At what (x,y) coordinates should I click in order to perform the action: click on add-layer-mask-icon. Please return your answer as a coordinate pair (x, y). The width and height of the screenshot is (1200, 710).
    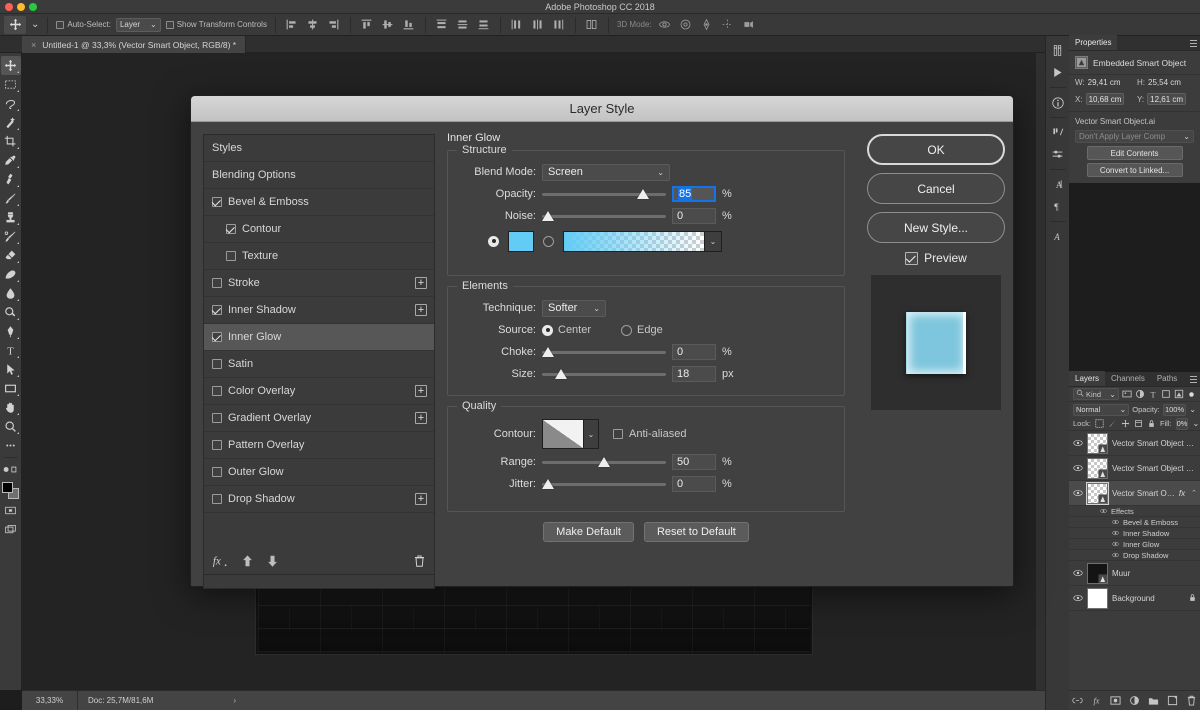
    Looking at the image, I should click on (1116, 701).